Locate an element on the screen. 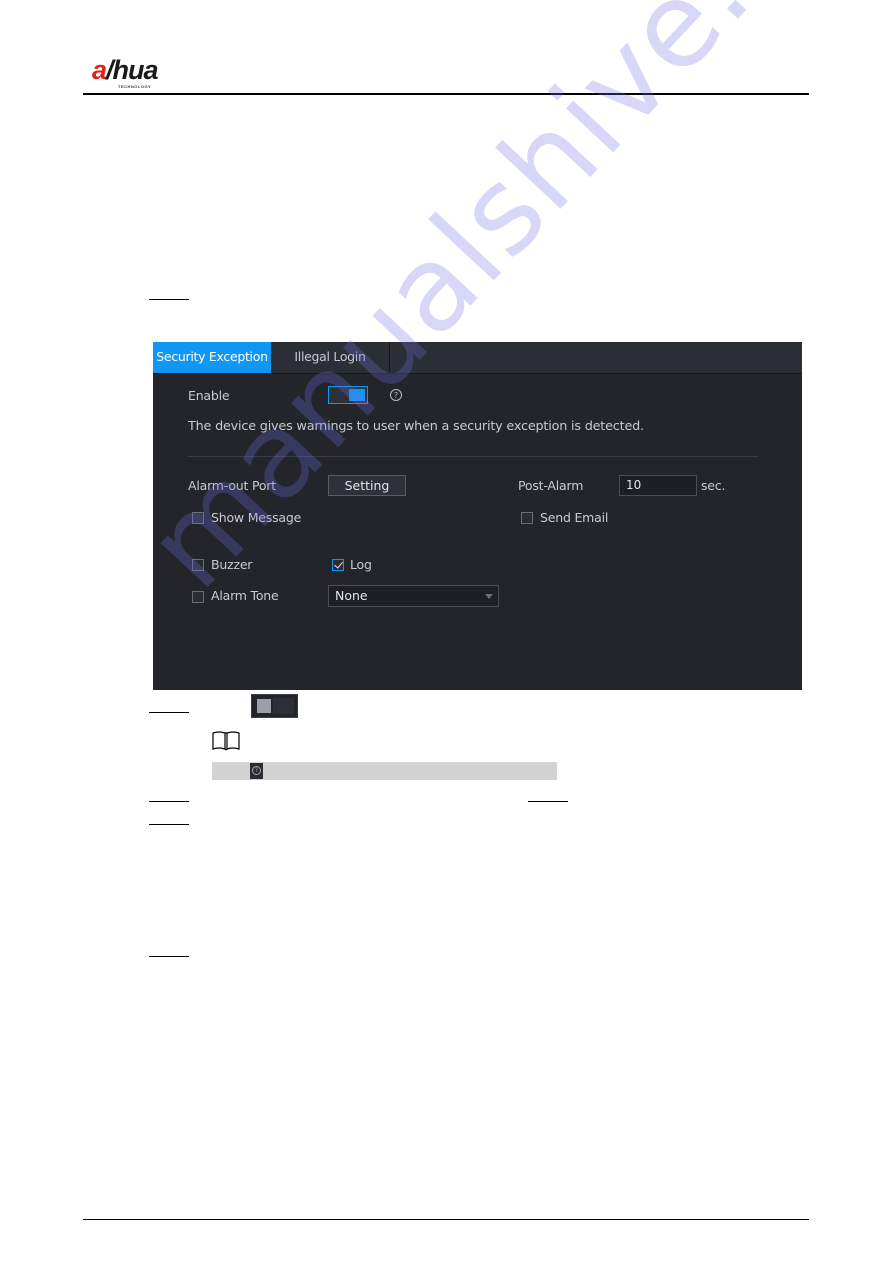  log-label: Log is located at coordinates (361, 564).